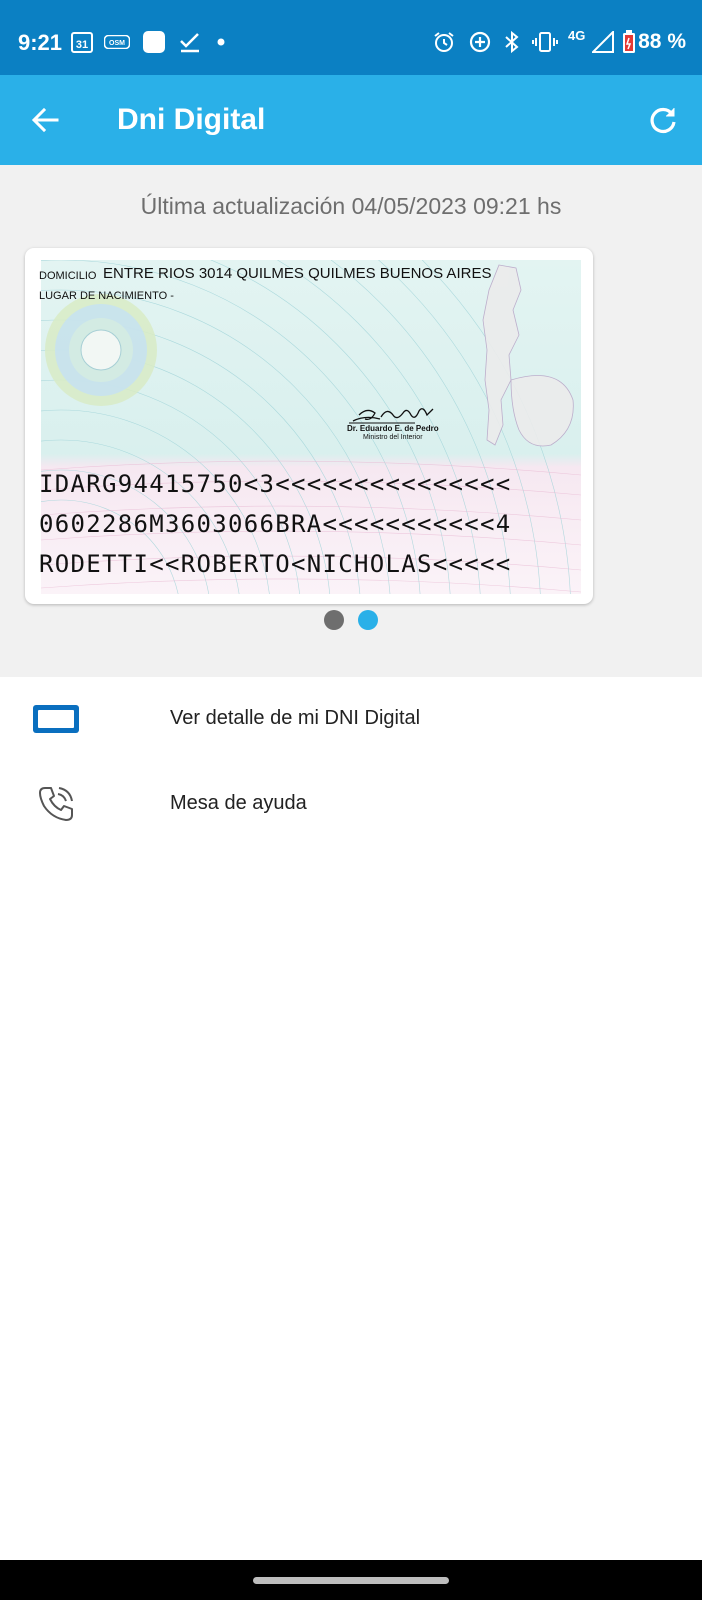 This screenshot has width=702, height=1600. I want to click on alarm-icon, so click(444, 42).